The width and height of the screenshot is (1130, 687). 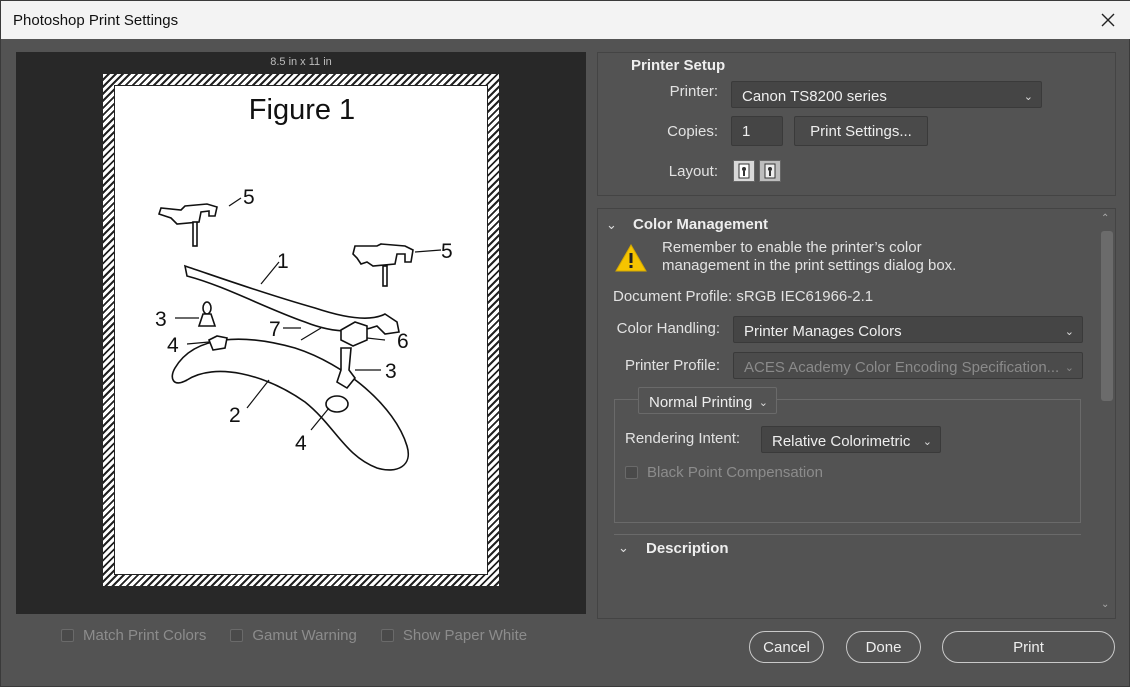 I want to click on title-bar: Photoshop Print Settings, so click(x=565, y=20).